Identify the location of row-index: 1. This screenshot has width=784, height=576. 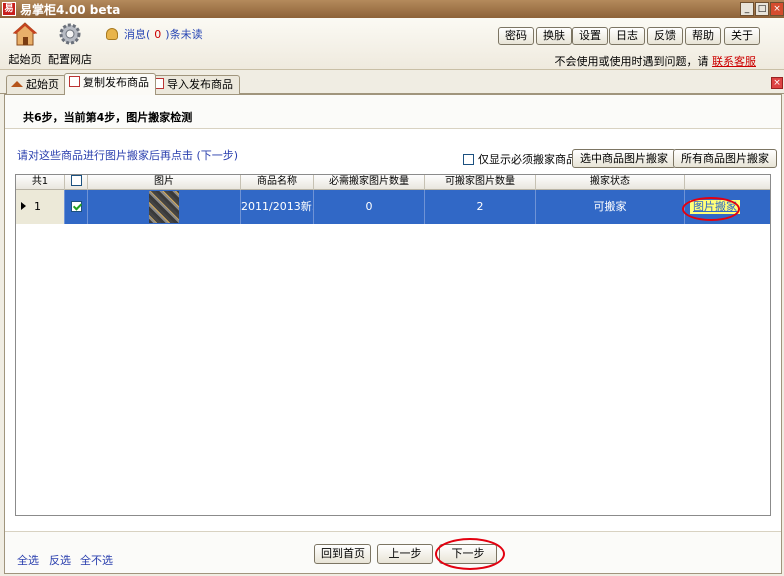
(37, 206).